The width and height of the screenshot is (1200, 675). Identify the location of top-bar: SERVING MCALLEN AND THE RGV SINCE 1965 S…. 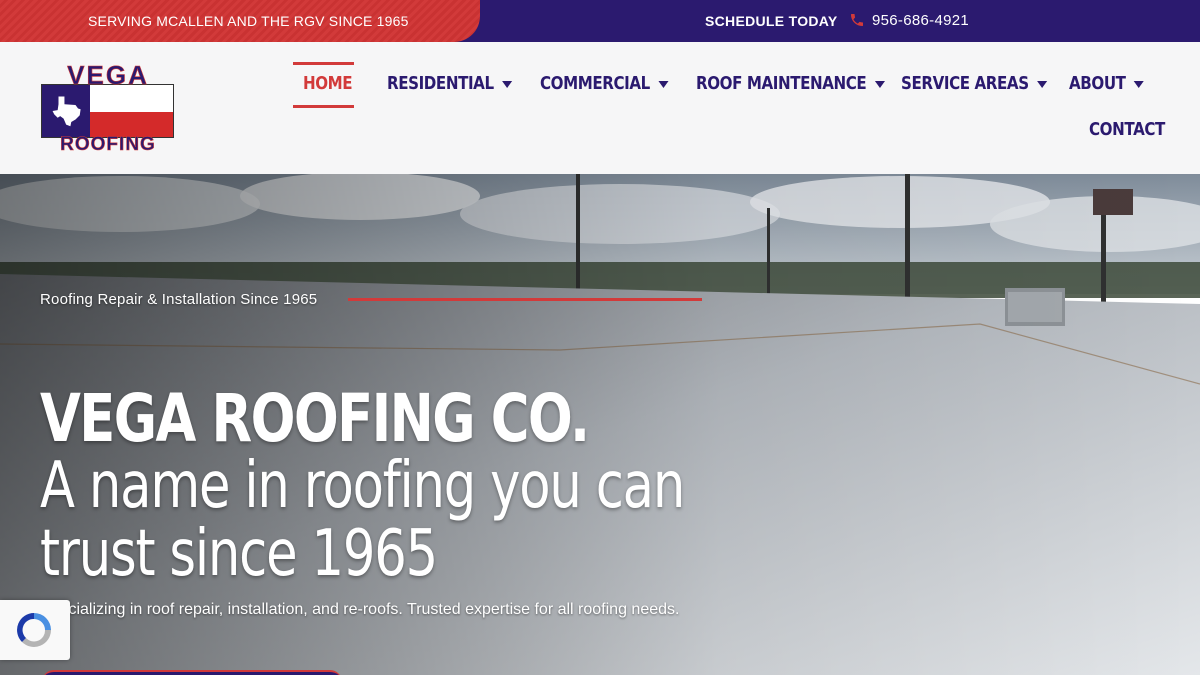
(600, 21).